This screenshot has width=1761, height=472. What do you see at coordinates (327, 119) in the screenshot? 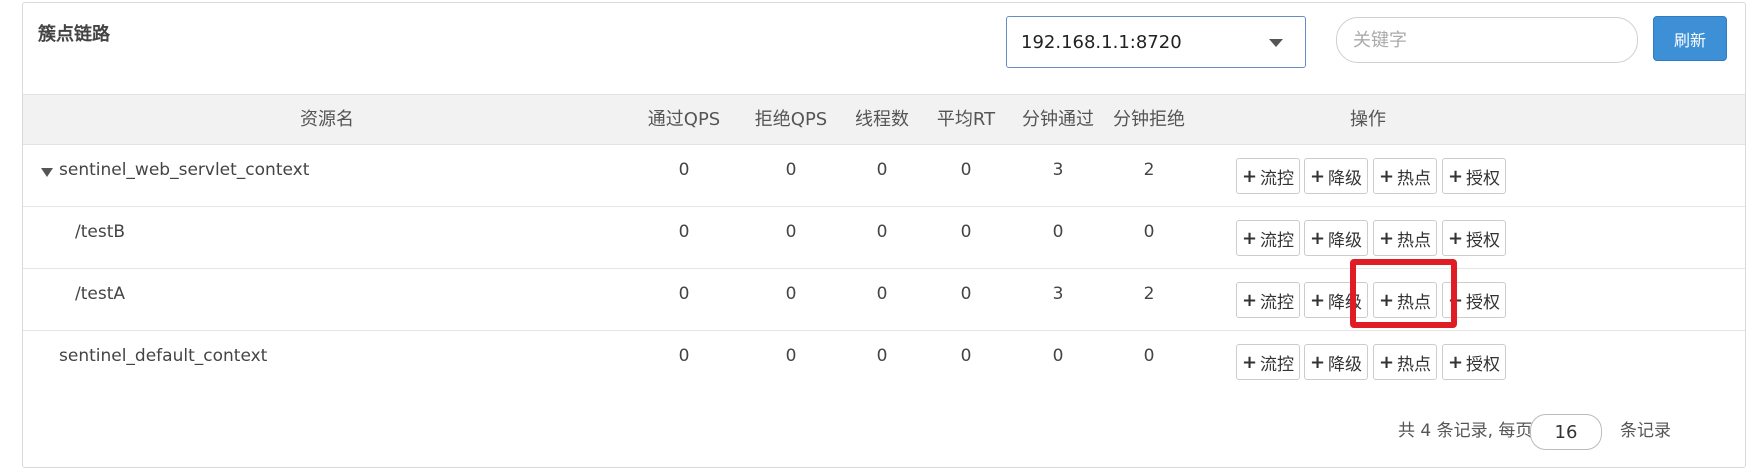
I see `column-header-resource: 资源名` at bounding box center [327, 119].